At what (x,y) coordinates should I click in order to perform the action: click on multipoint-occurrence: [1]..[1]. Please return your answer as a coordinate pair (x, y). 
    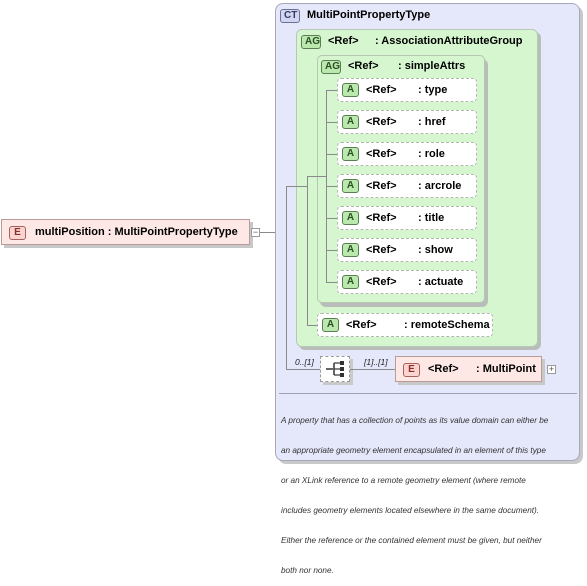
    Looking at the image, I should click on (376, 362).